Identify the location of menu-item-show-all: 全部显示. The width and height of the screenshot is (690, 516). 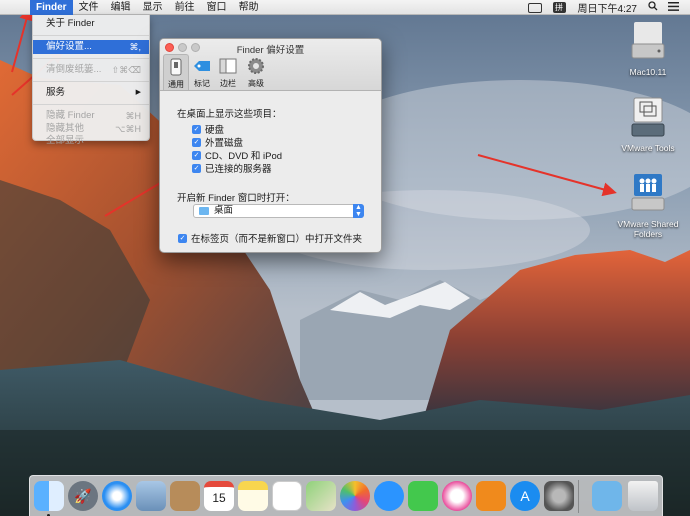
(91, 141).